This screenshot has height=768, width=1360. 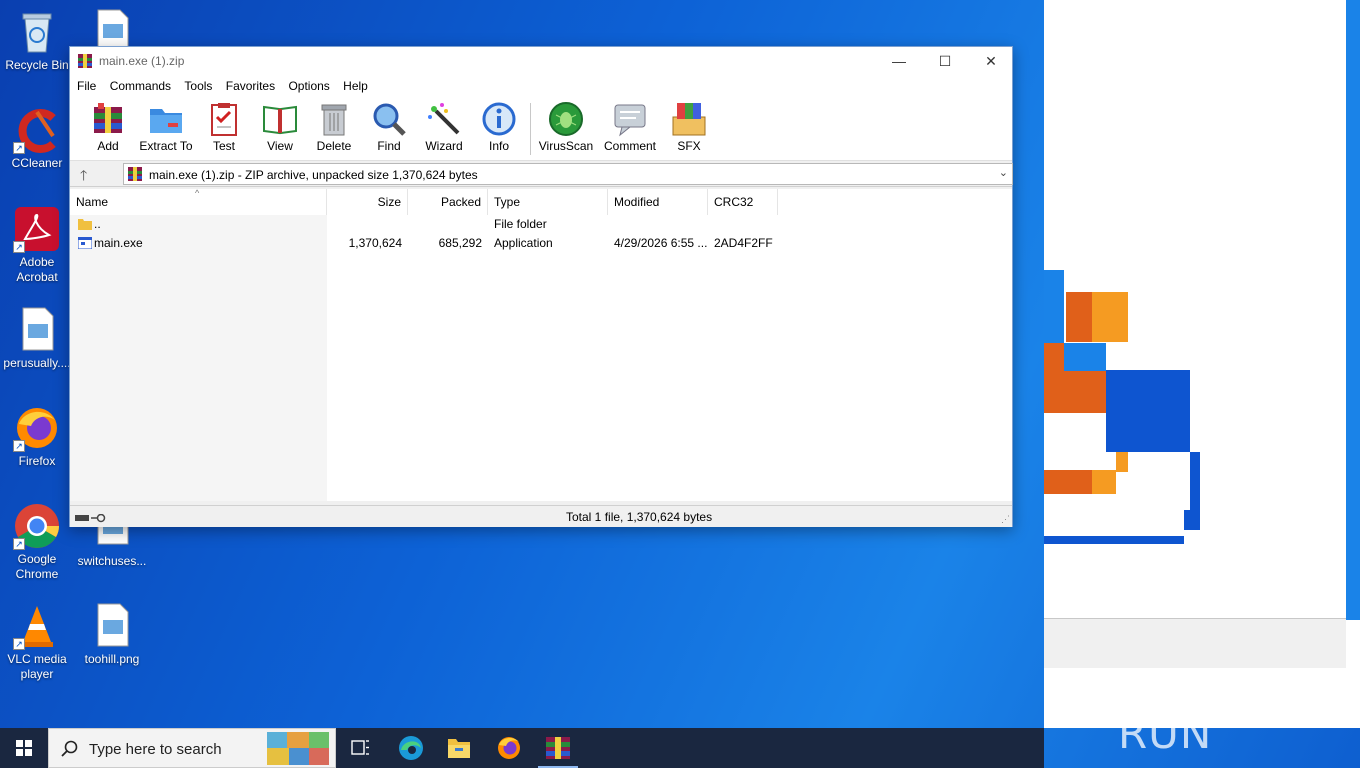 I want to click on menu-help: Help, so click(x=355, y=84).